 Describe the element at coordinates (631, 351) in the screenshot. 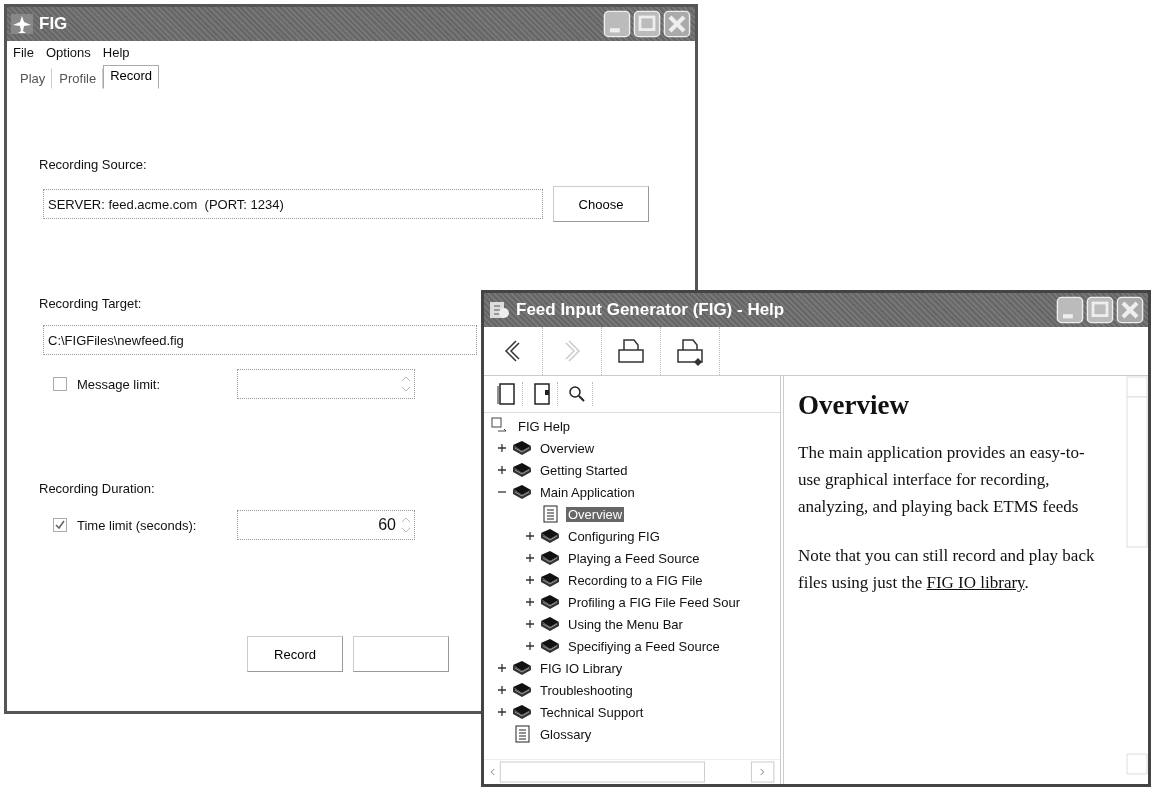

I see `print-icon` at that location.